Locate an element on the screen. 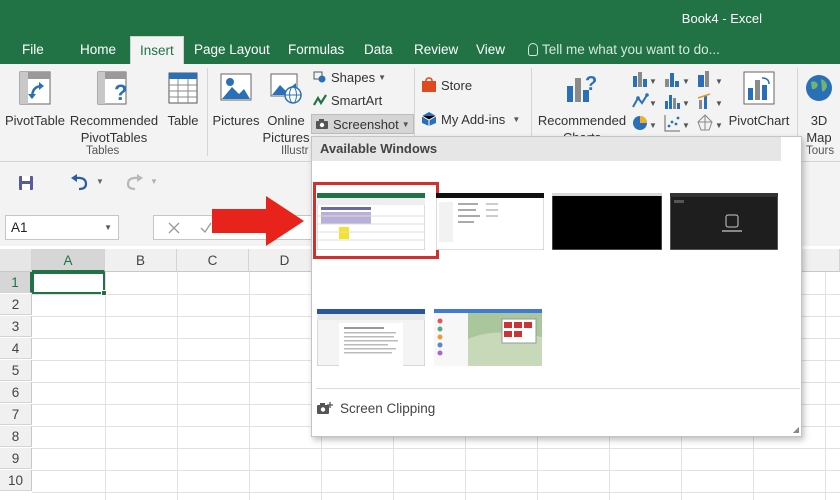  window-thumbnail-black is located at coordinates (607, 221).